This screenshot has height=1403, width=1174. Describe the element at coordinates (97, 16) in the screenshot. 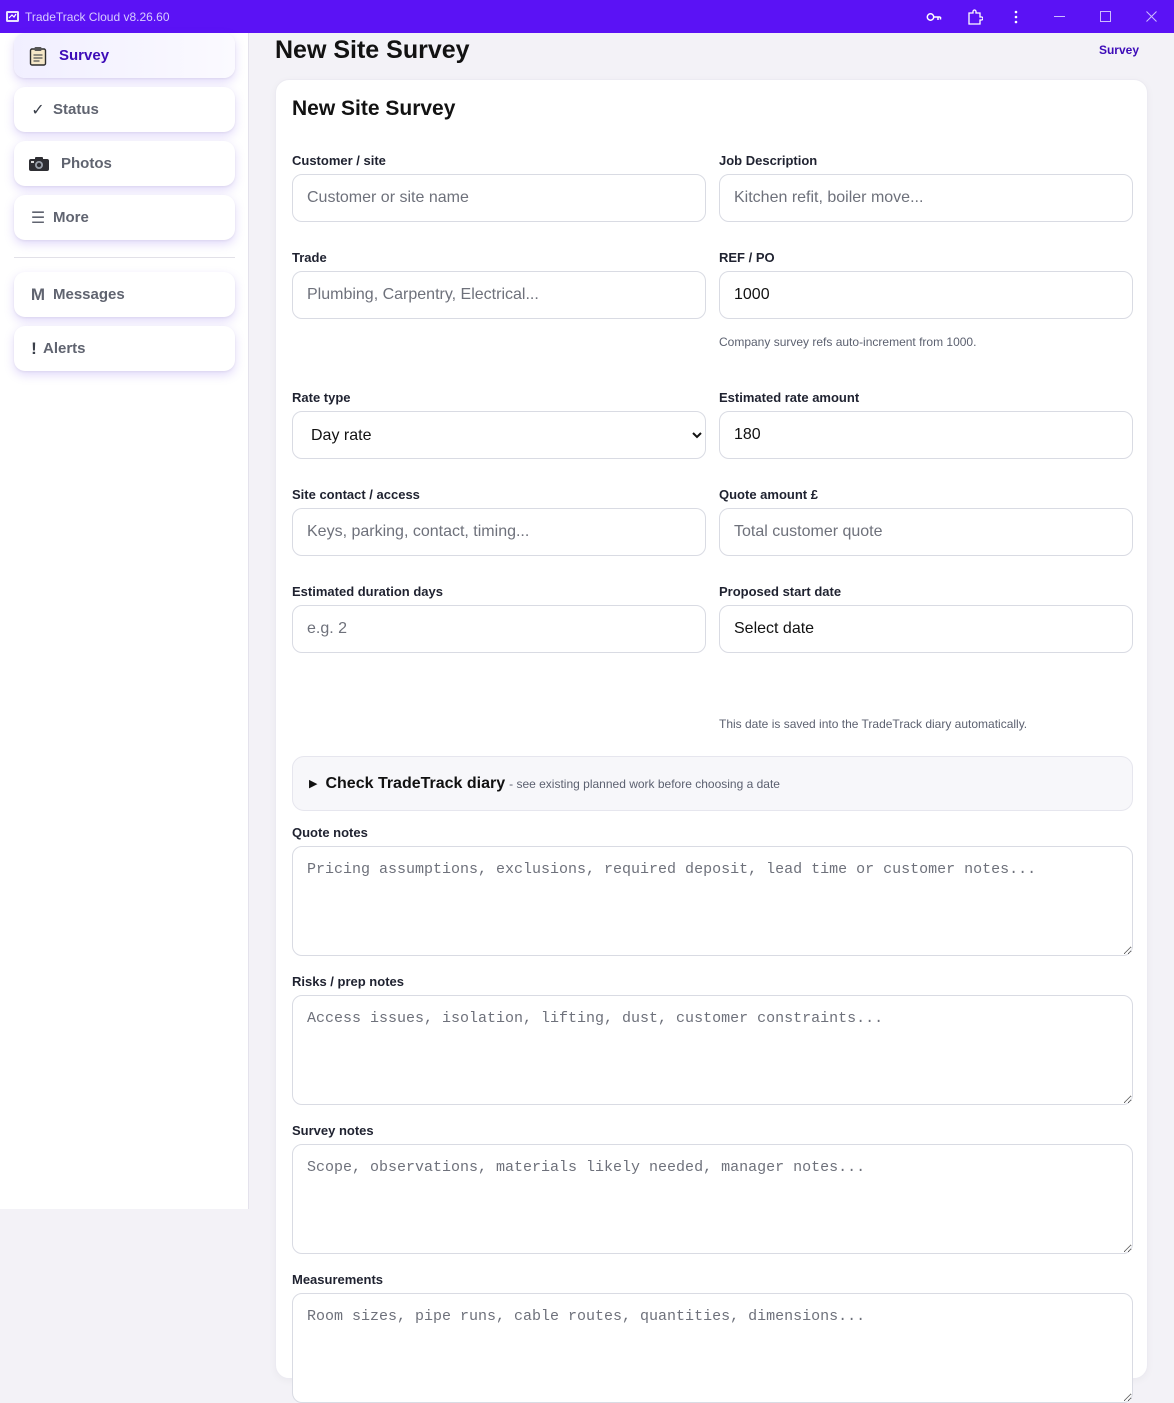

I see `window-title: TradeTrack Cloud v8.26.60` at that location.